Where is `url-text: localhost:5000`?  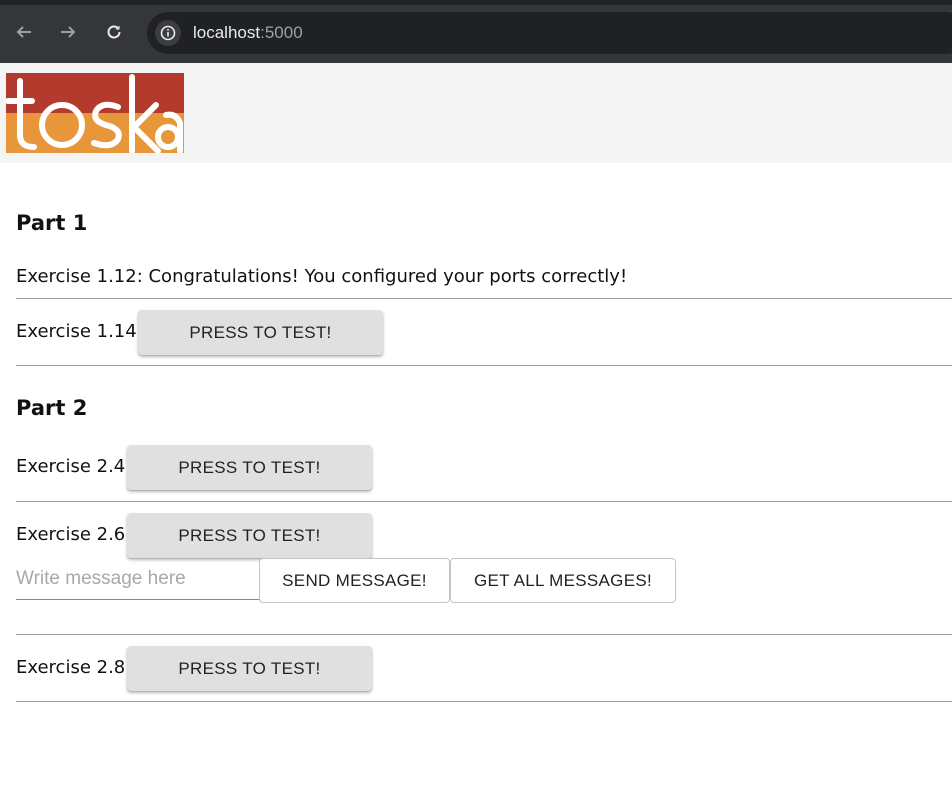 url-text: localhost:5000 is located at coordinates (248, 33).